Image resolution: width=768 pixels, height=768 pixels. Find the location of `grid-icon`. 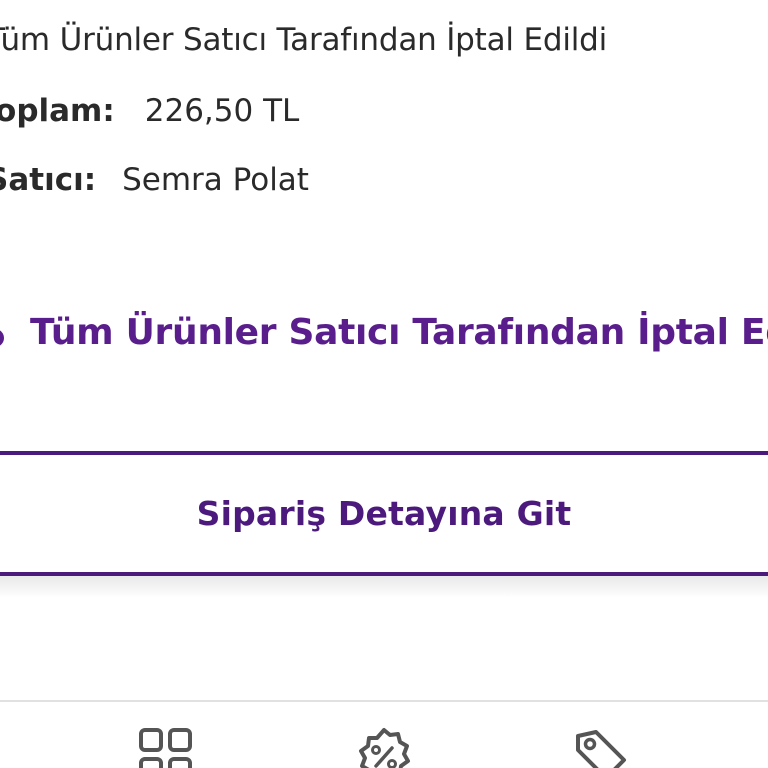

grid-icon is located at coordinates (167, 747).